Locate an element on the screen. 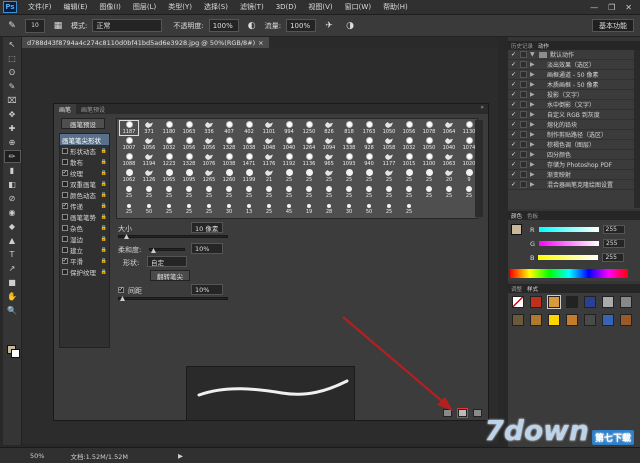 This screenshot has height=463, width=640. menu-file: 文件(F) is located at coordinates (40, 7).